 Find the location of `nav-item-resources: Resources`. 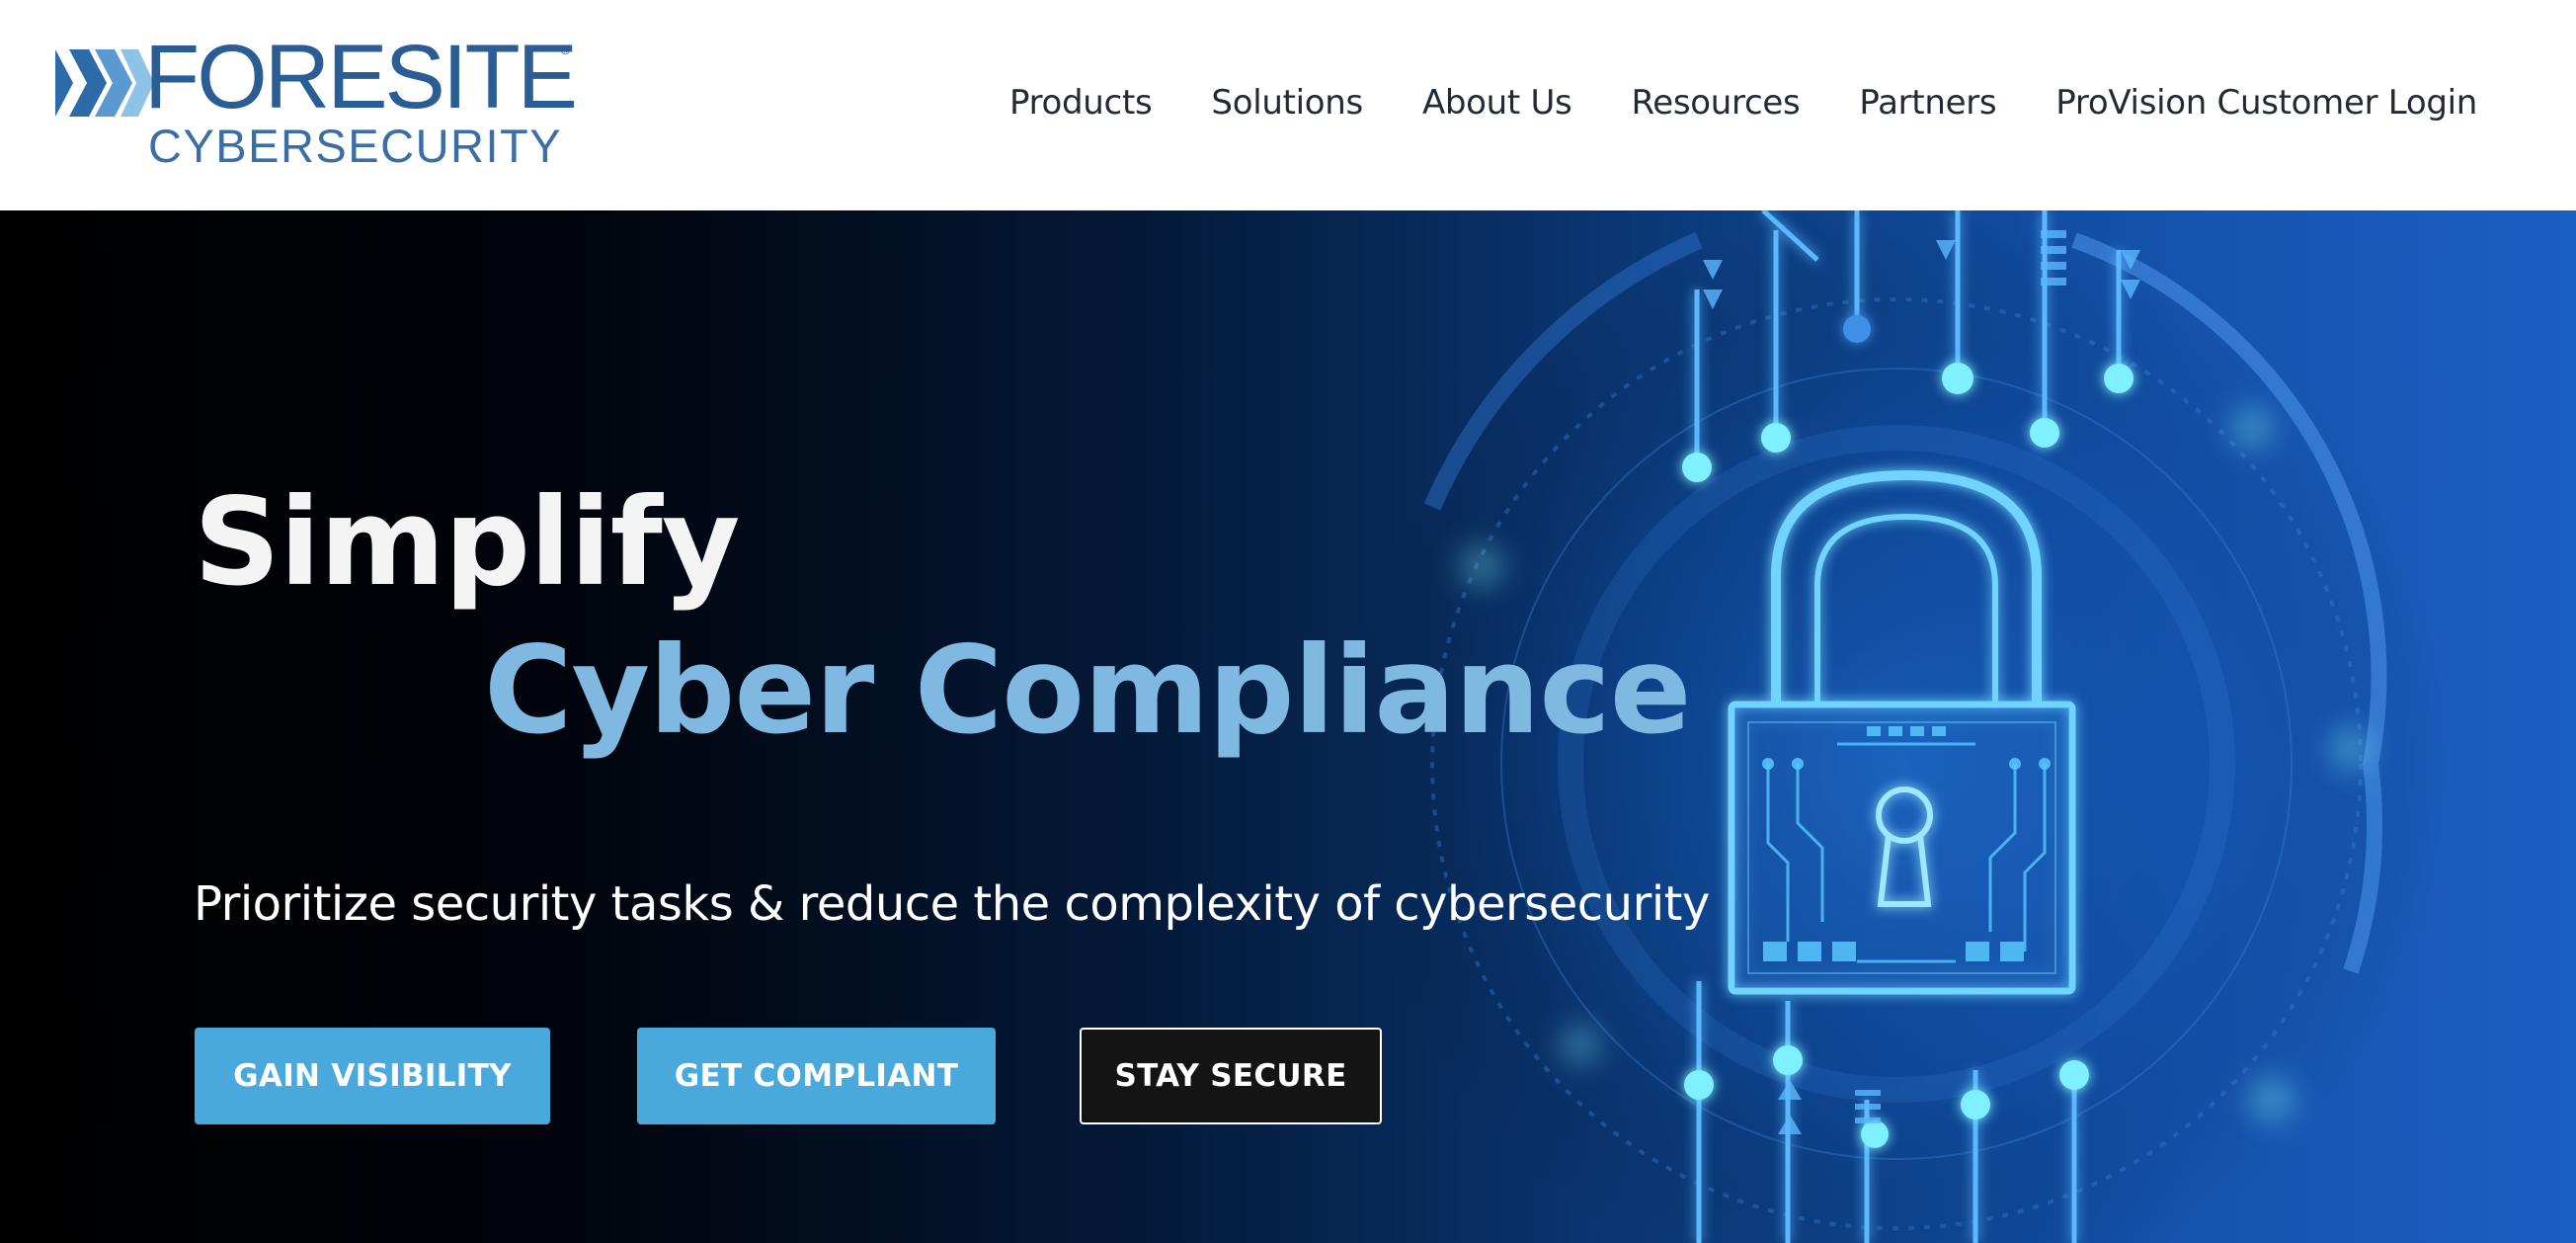

nav-item-resources: Resources is located at coordinates (1715, 103).